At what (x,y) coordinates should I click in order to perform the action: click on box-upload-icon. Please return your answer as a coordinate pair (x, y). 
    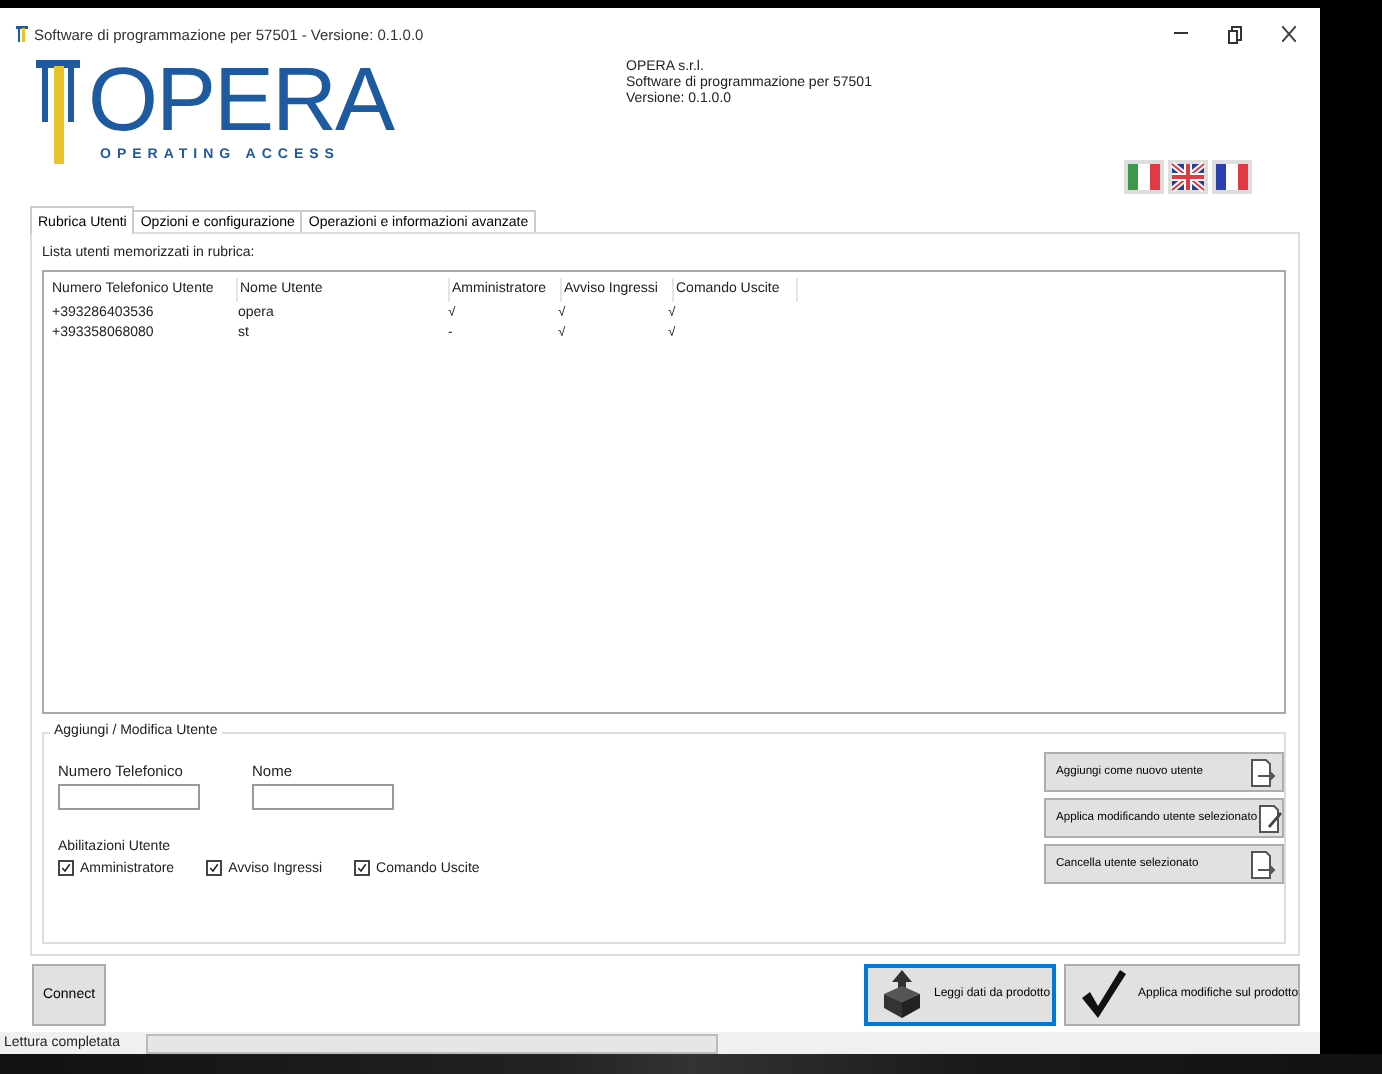
    Looking at the image, I should click on (902, 994).